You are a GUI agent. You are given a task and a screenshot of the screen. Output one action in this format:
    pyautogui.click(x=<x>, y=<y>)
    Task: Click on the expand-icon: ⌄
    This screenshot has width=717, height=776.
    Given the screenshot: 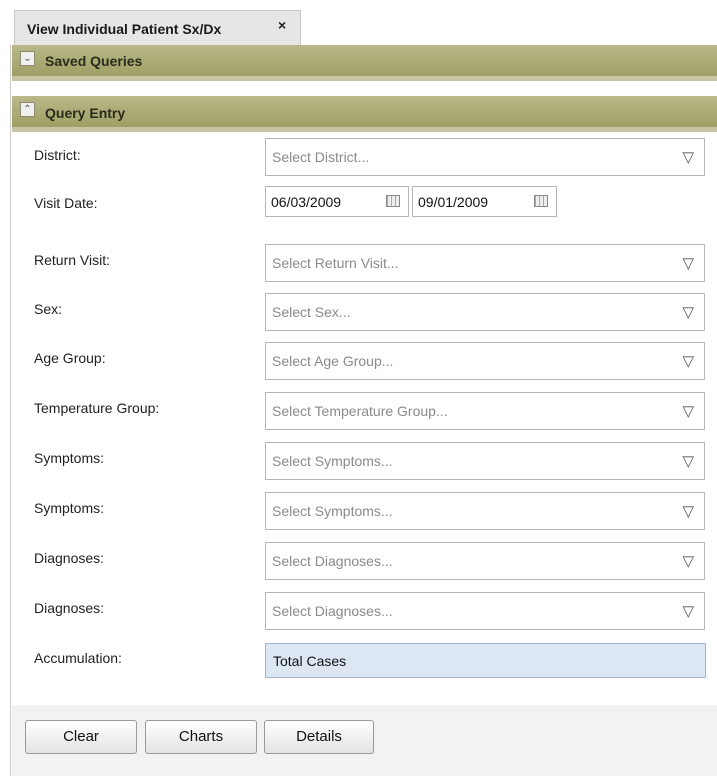 What is the action you would take?
    pyautogui.click(x=27, y=58)
    